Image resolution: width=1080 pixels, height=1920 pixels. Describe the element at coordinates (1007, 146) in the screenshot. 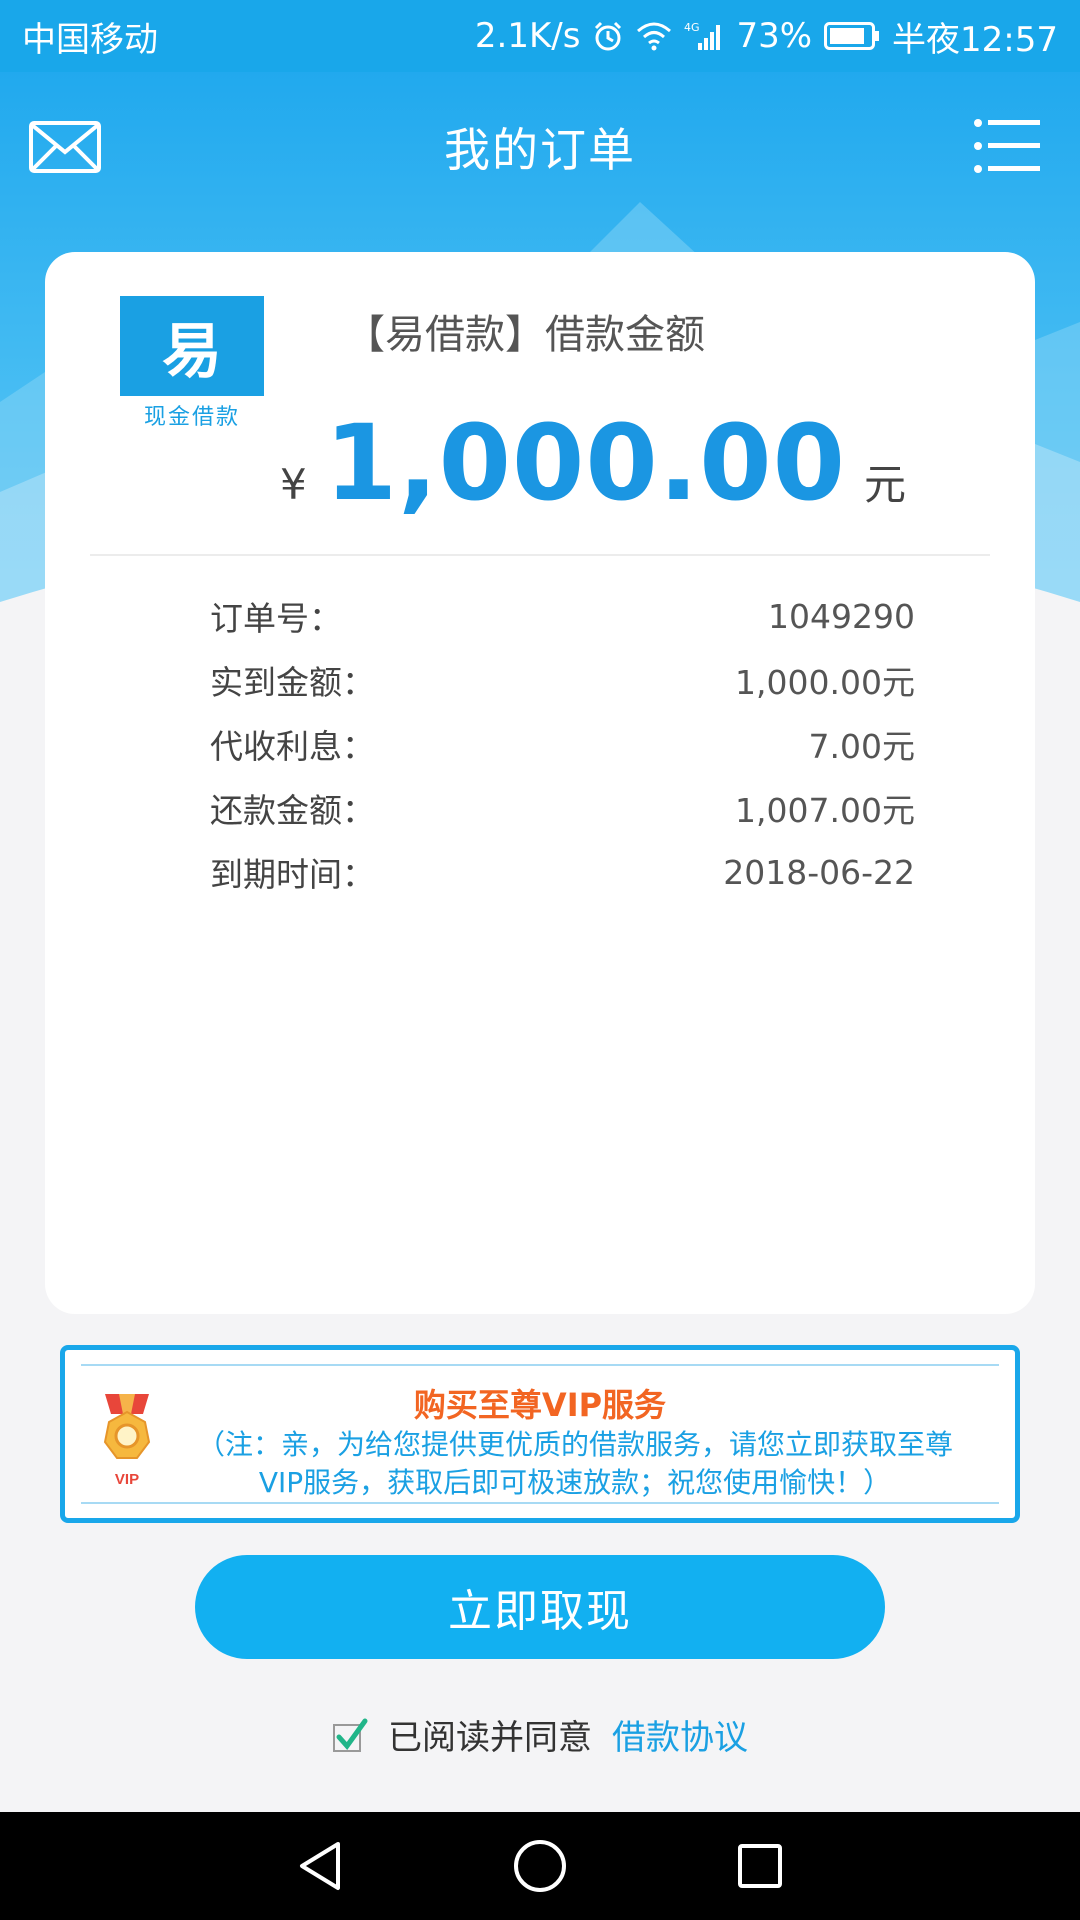

I see `menu-icon` at that location.